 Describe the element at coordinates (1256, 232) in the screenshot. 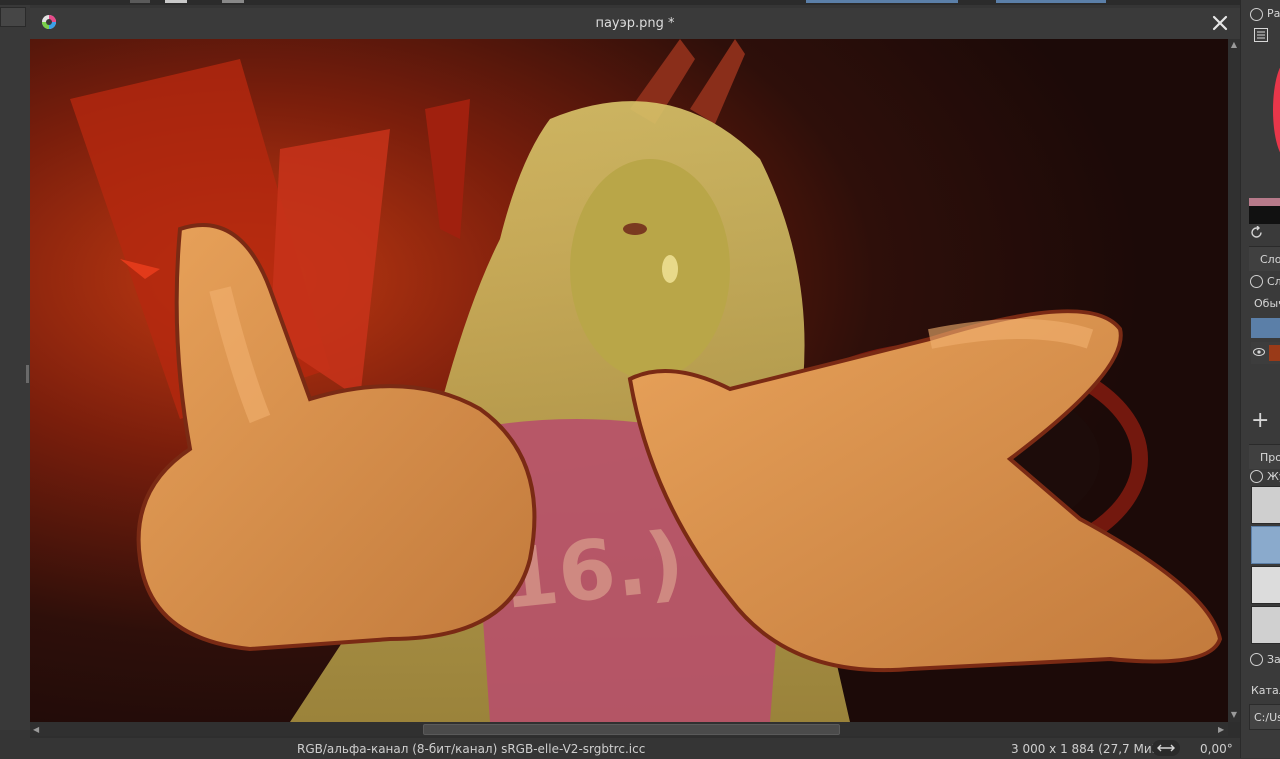

I see `refresh-icon` at that location.